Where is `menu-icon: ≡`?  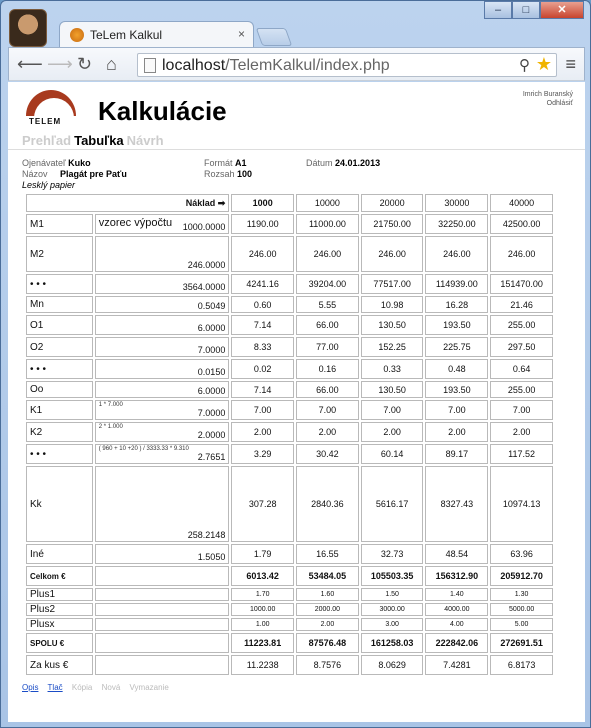
menu-icon: ≡ is located at coordinates (570, 64).